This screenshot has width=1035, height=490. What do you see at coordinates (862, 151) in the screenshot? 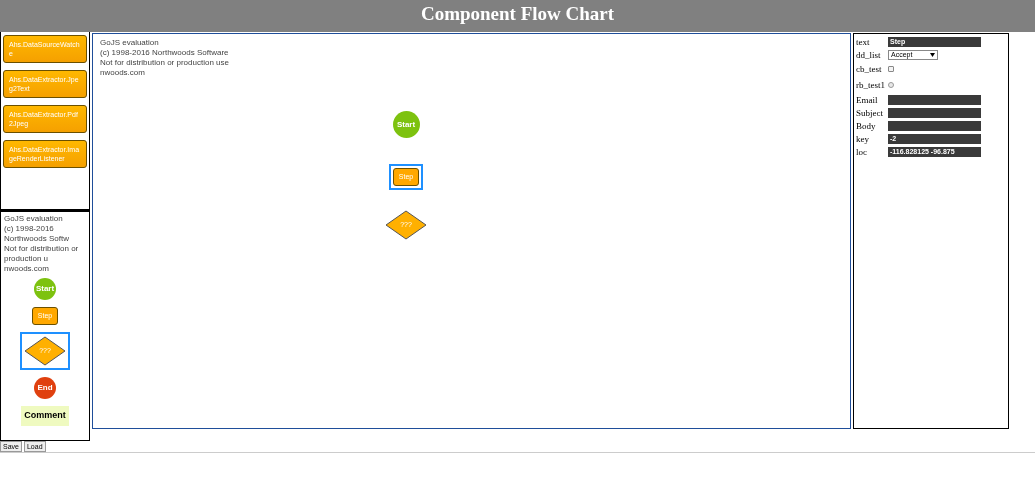
I see `field-label: loc` at bounding box center [862, 151].